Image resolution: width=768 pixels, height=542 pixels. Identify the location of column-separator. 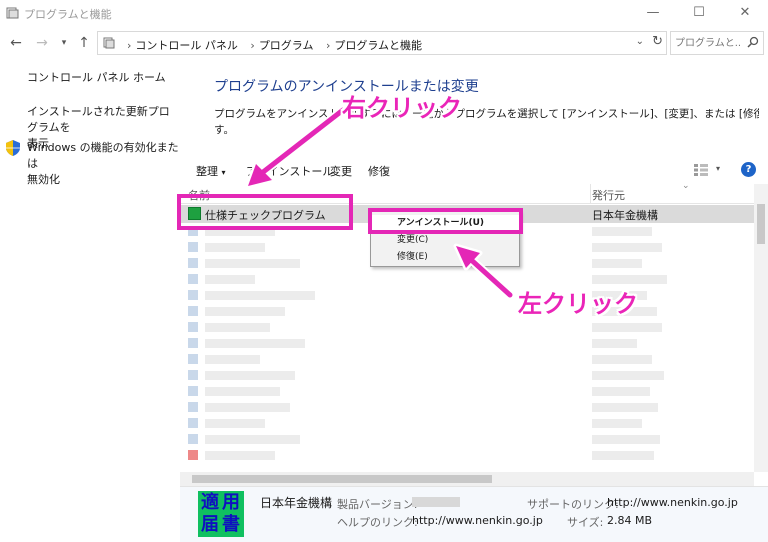
(590, 194).